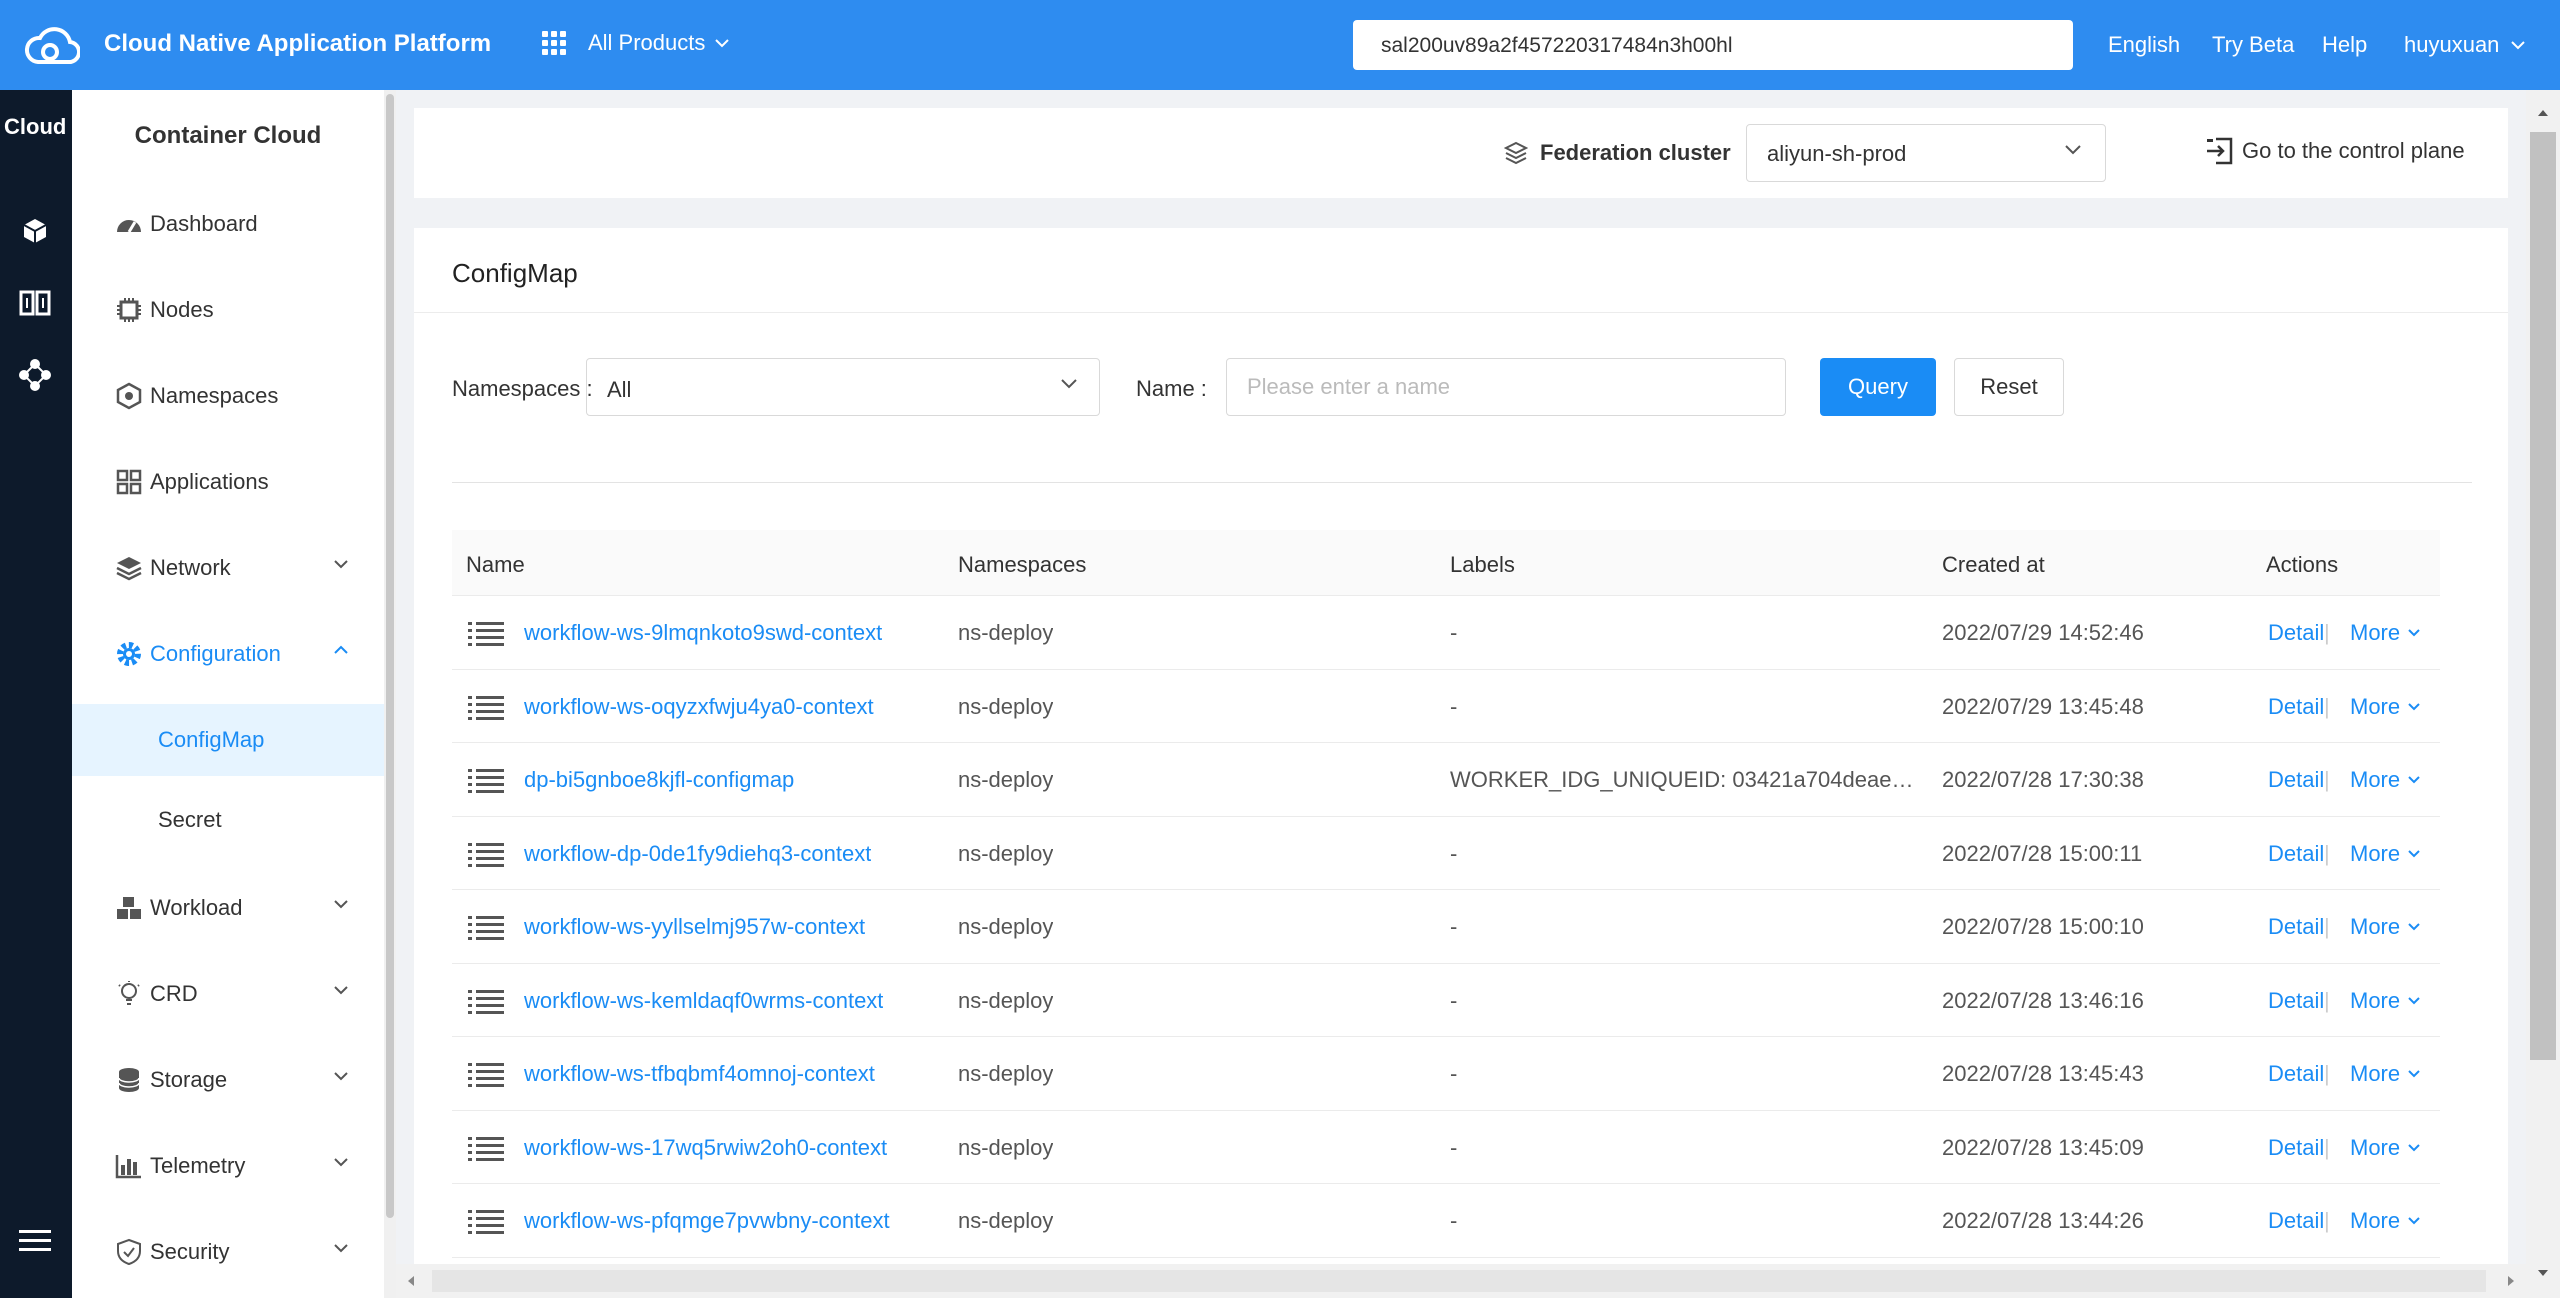 The width and height of the screenshot is (2560, 1298). What do you see at coordinates (1171, 388) in the screenshot?
I see `name-filter-label: Name :` at bounding box center [1171, 388].